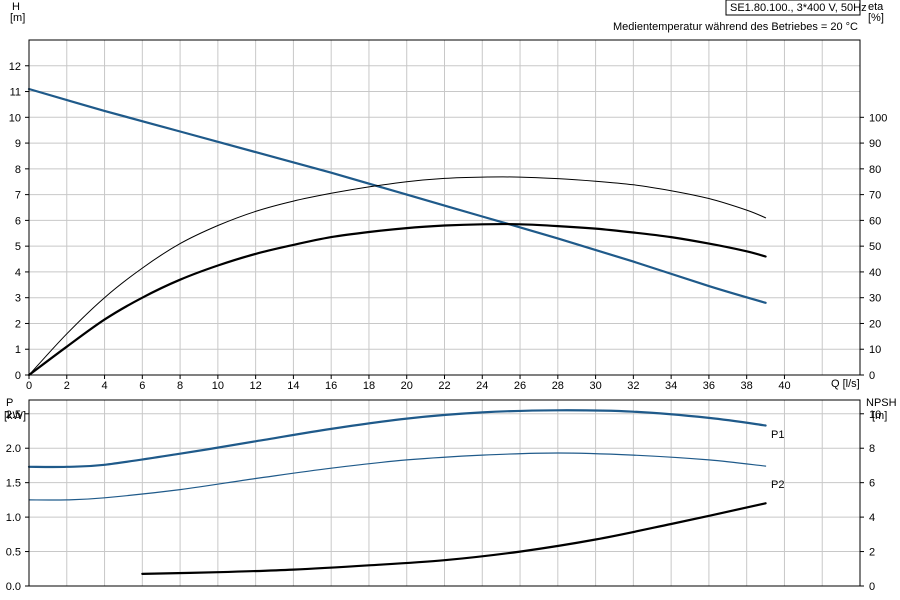 This screenshot has height=600, width=900. I want to click on x-tick-label: 6, so click(142, 386).